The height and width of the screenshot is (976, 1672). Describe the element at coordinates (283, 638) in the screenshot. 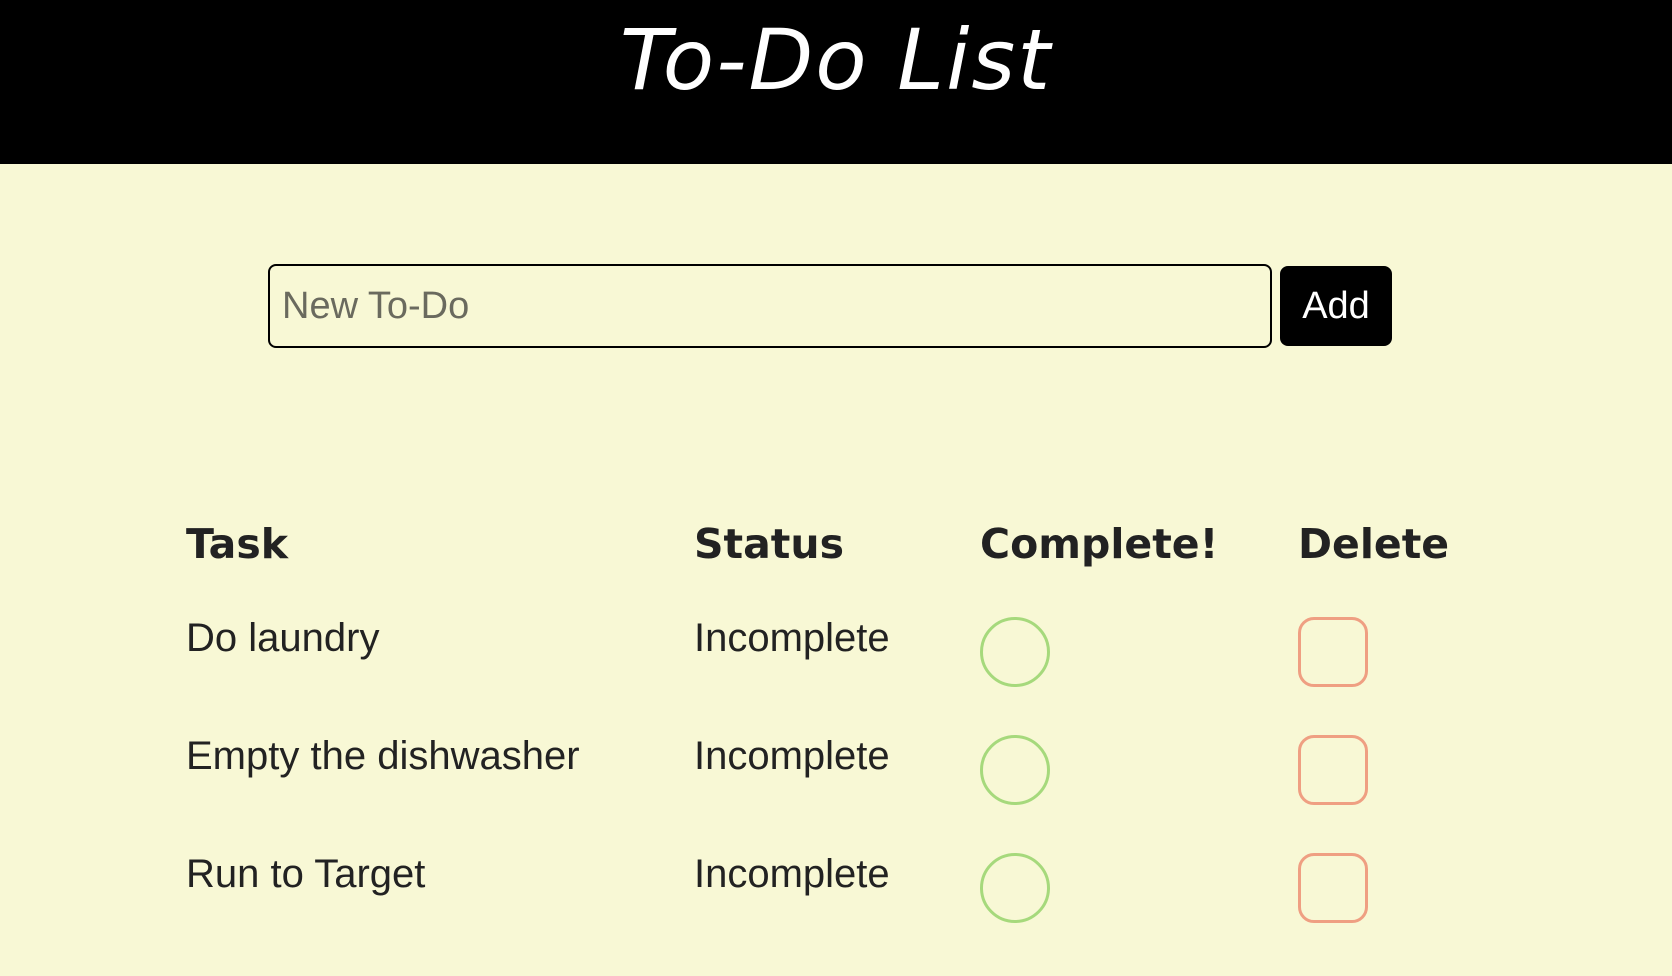

I see `task-label: Do laundry` at that location.